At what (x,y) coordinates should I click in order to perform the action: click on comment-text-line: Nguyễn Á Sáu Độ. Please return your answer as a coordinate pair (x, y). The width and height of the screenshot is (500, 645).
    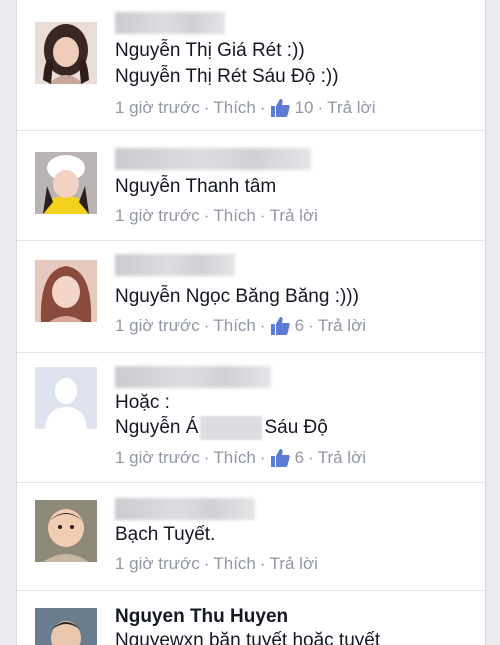
    Looking at the image, I should click on (221, 428).